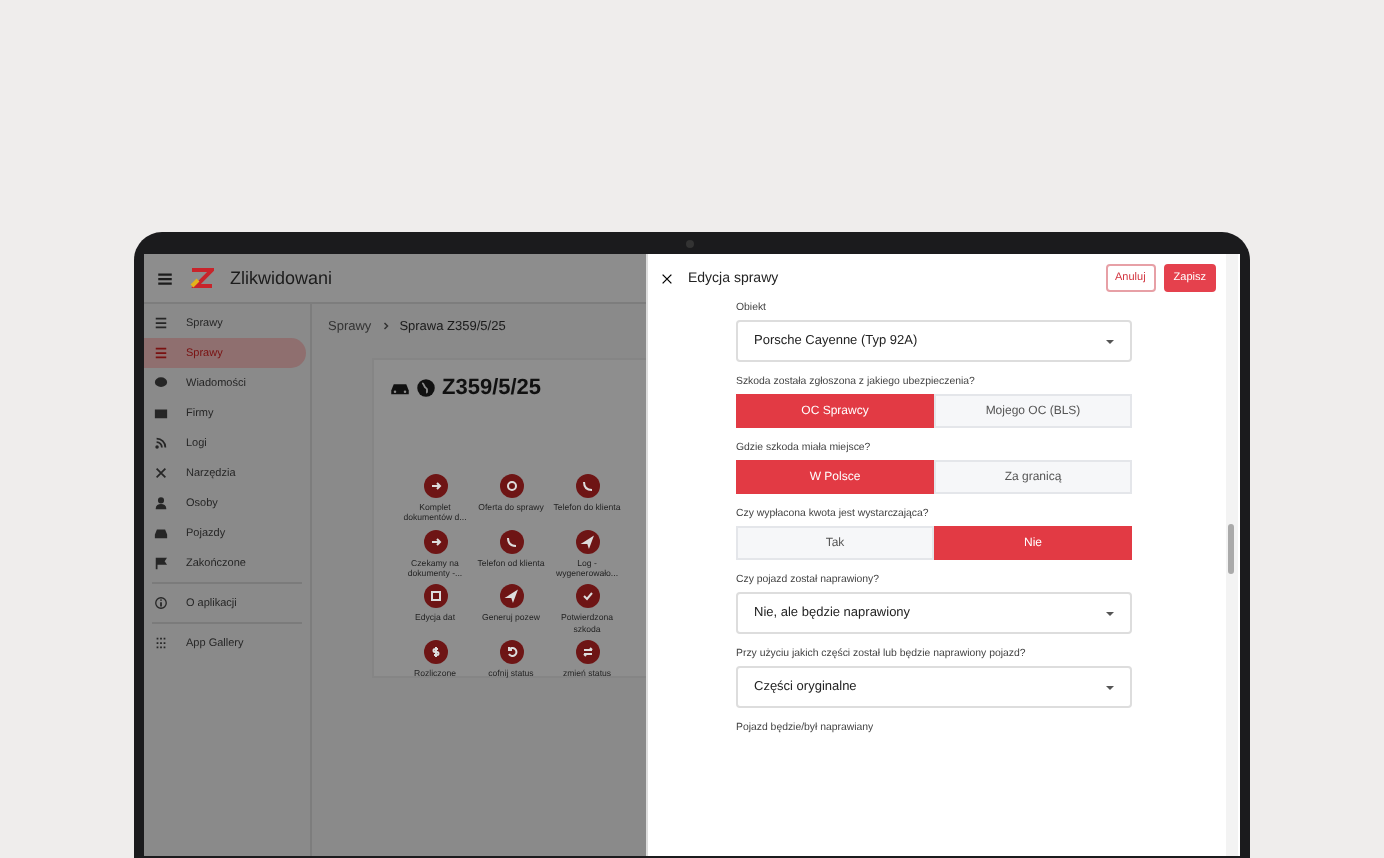 This screenshot has width=1384, height=858. Describe the element at coordinates (161, 503) in the screenshot. I see `people-icon` at that location.